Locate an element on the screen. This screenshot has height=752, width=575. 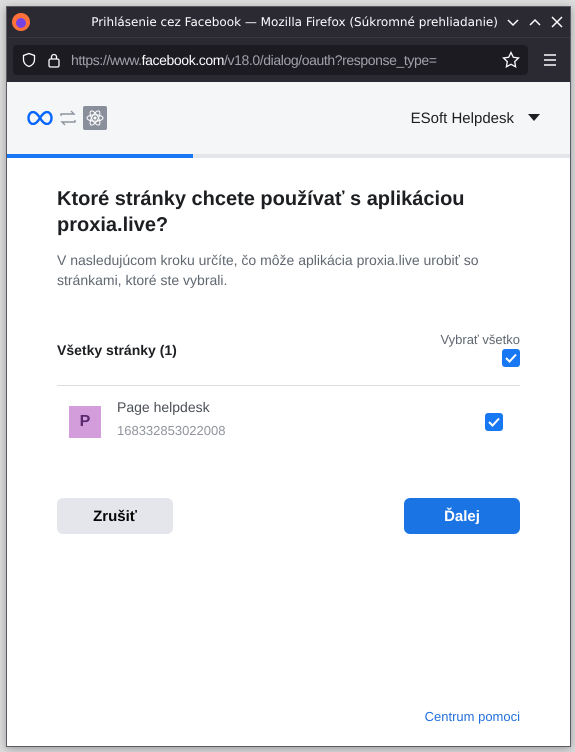
page-name: Page helpdesk is located at coordinates (164, 406).